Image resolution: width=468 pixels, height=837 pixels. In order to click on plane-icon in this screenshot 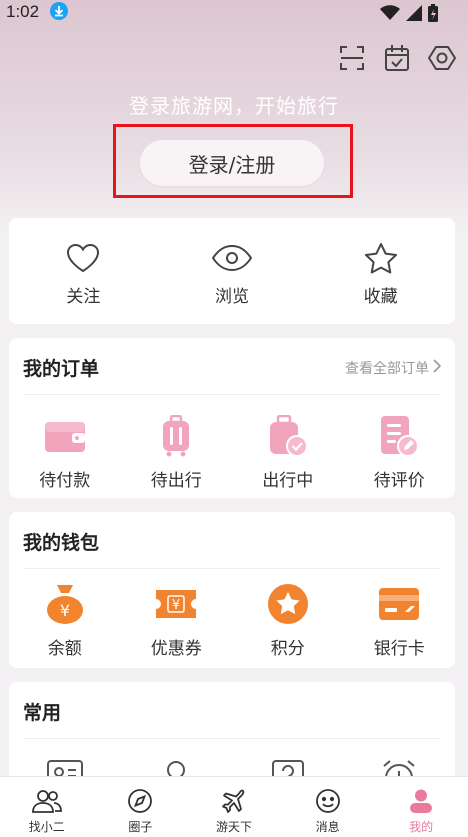, I will do `click(234, 801)`.